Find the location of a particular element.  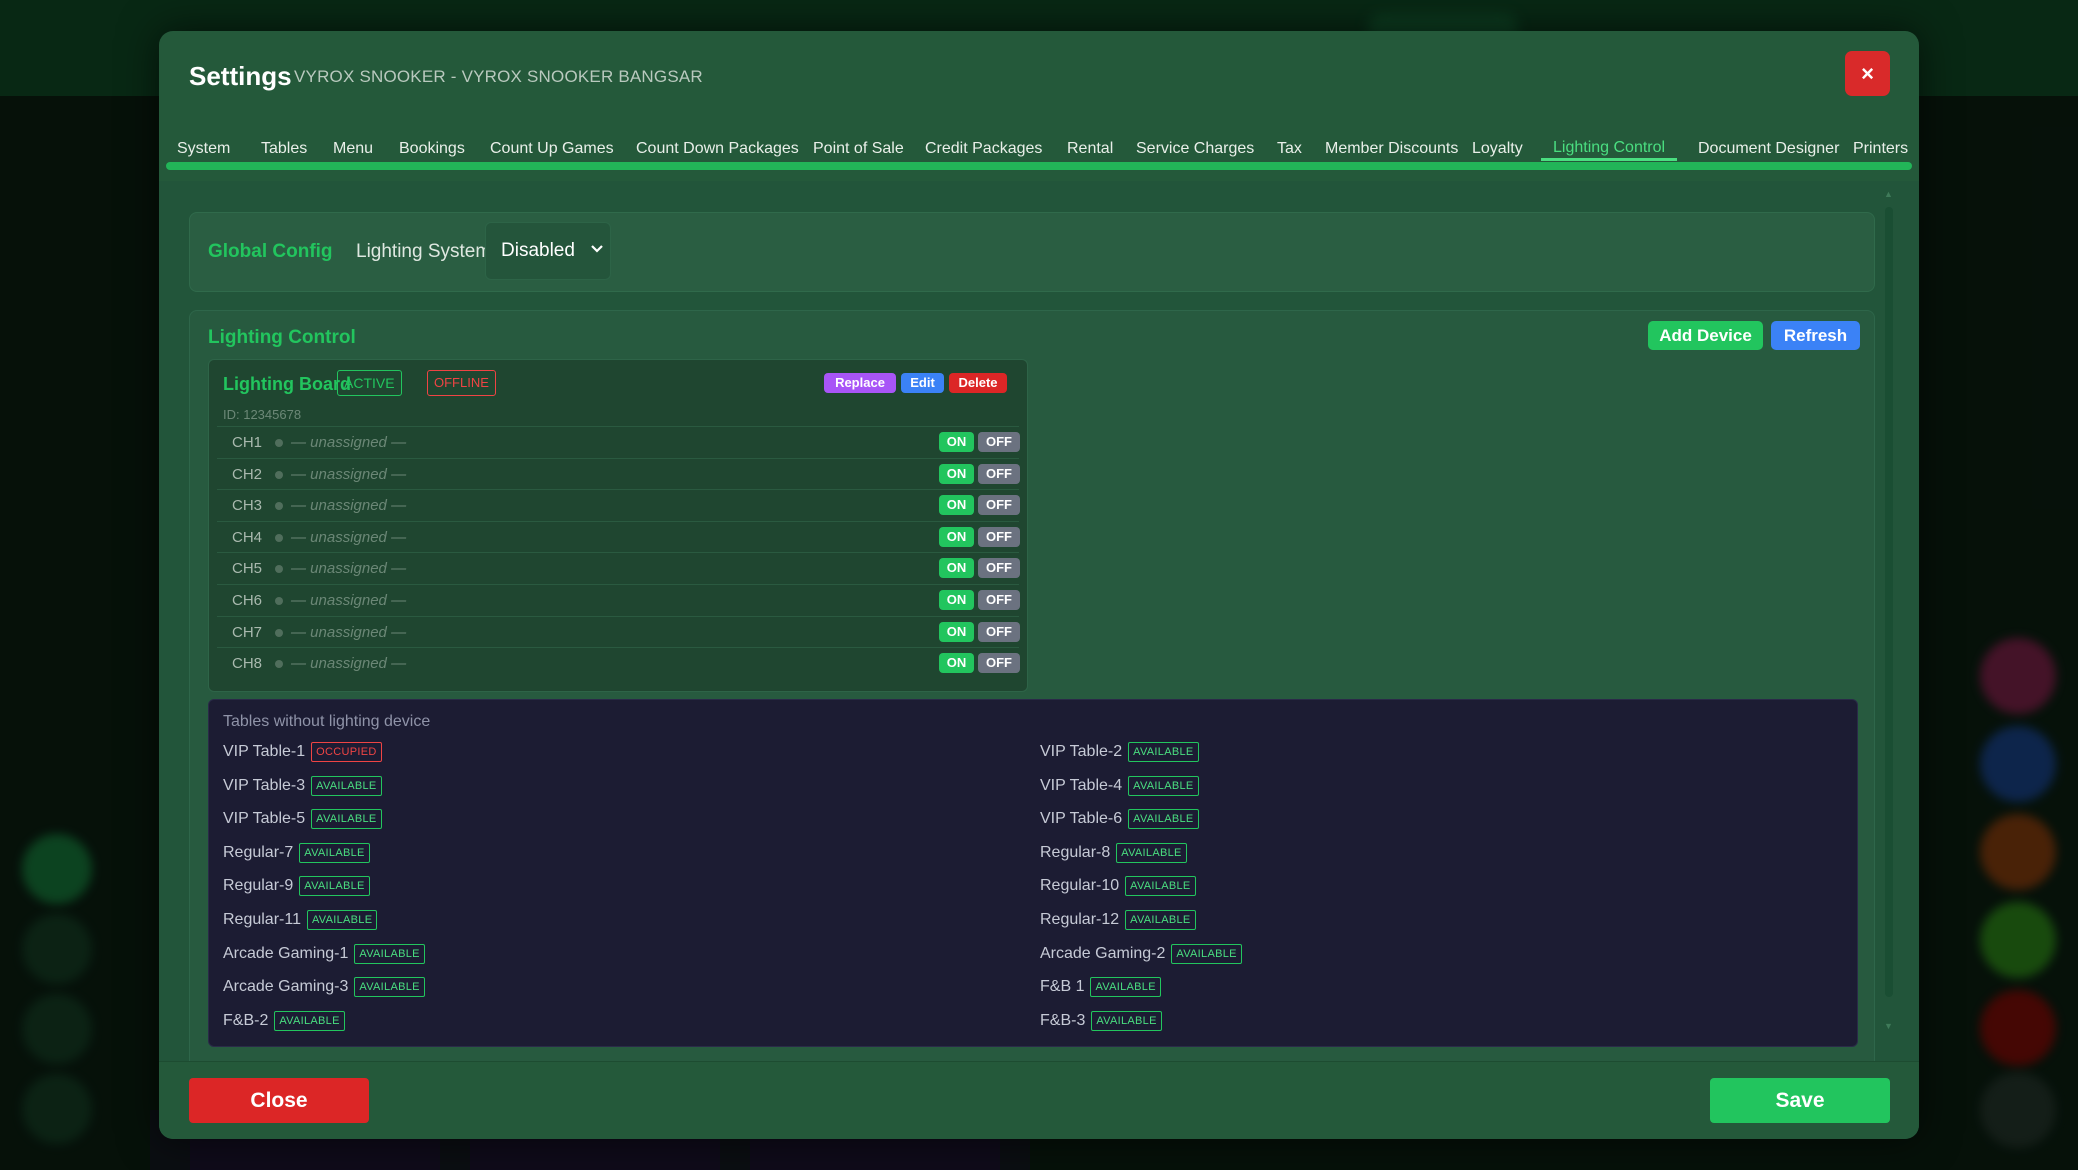

refresh-button: Refresh is located at coordinates (1815, 335).